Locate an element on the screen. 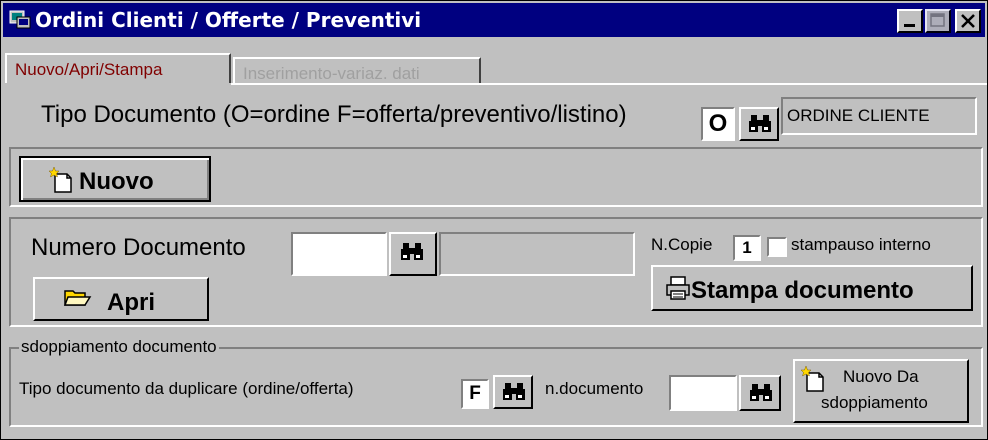  app-icon is located at coordinates (20, 19).